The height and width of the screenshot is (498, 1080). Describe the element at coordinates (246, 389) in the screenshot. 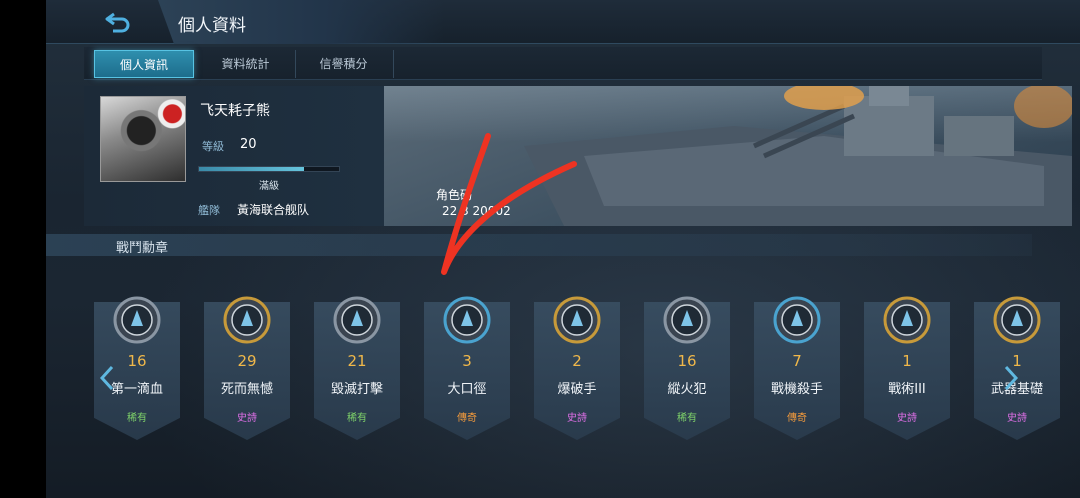

I see `medal-name: 死而無憾` at that location.